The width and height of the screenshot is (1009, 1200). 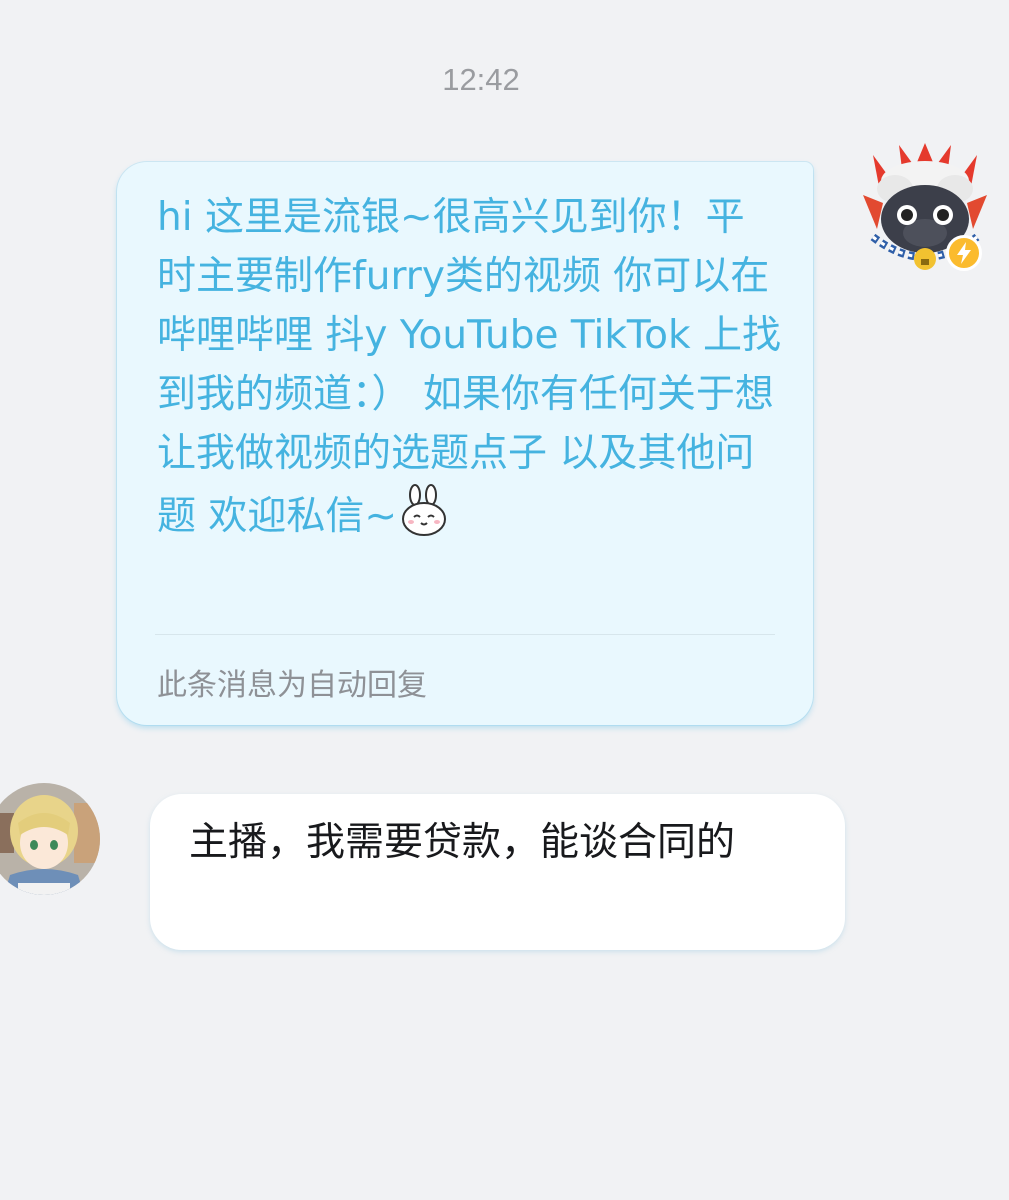 What do you see at coordinates (462, 842) in the screenshot?
I see `user-message-text: 主播，我需要贷款，能谈合同的` at bounding box center [462, 842].